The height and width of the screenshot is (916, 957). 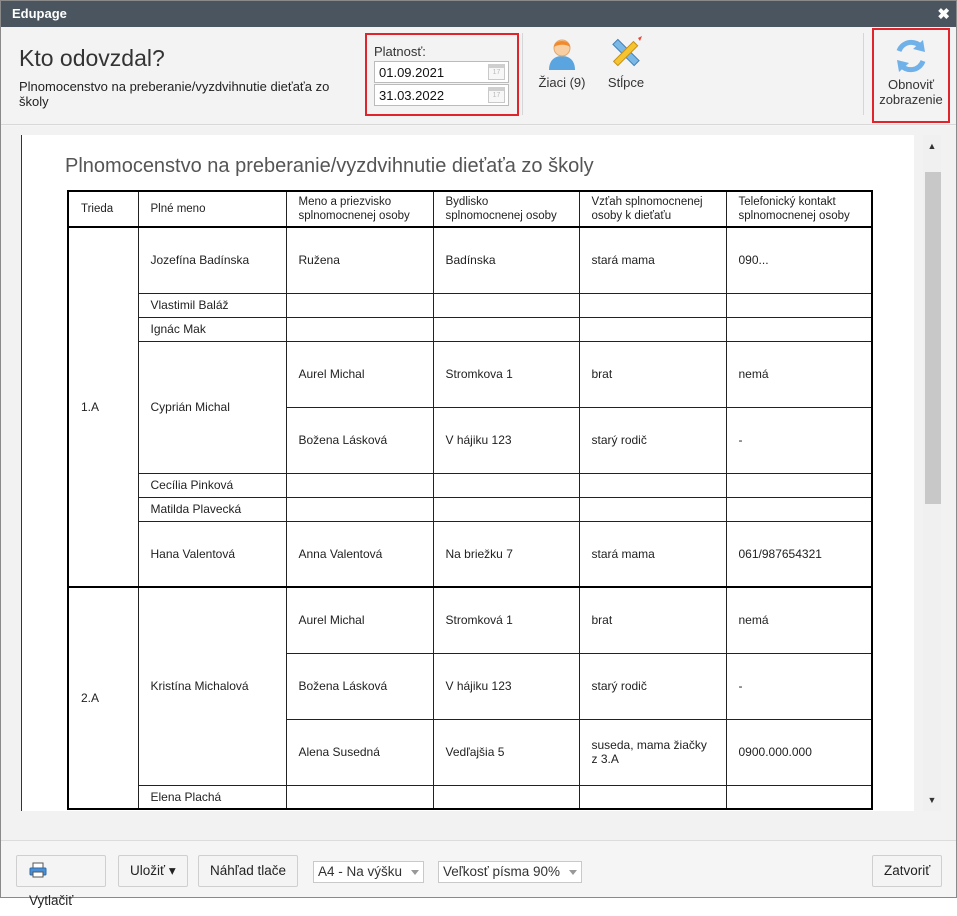 What do you see at coordinates (212, 686) in the screenshot?
I see `student-name-cell: Kristína Michalová` at bounding box center [212, 686].